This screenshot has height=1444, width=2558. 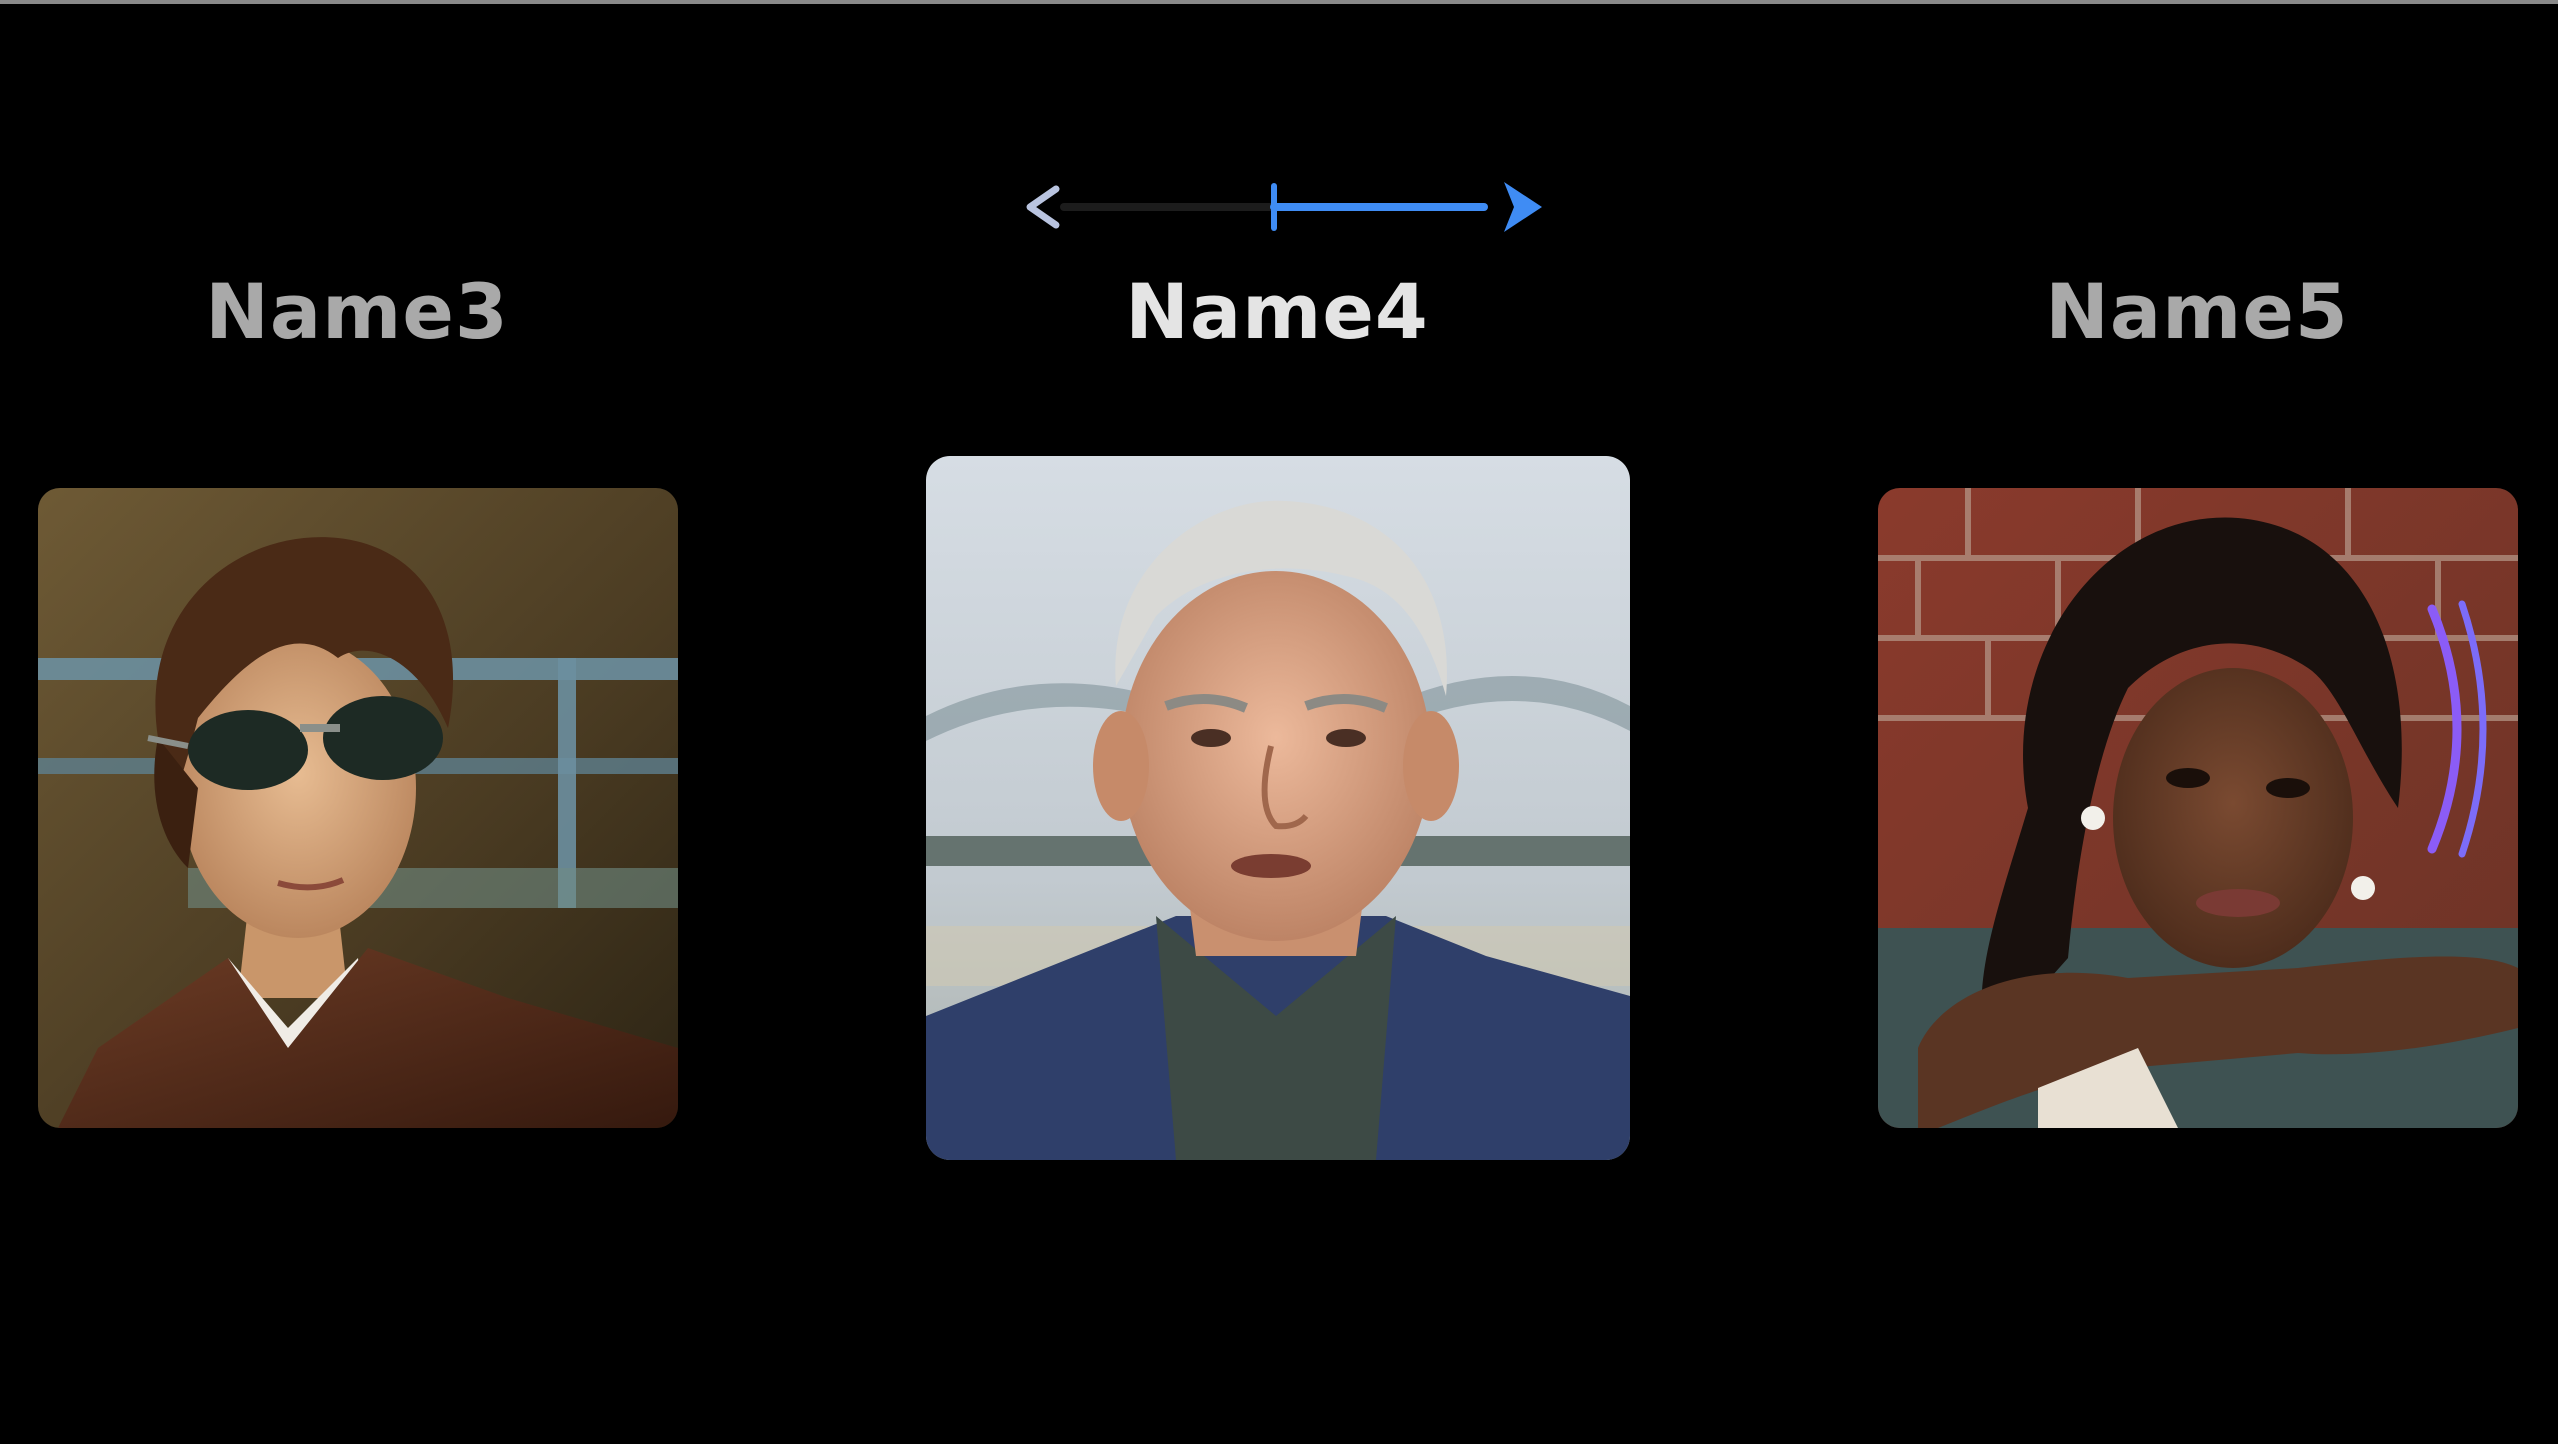 I want to click on profile-name-left: Name3, so click(x=357, y=312).